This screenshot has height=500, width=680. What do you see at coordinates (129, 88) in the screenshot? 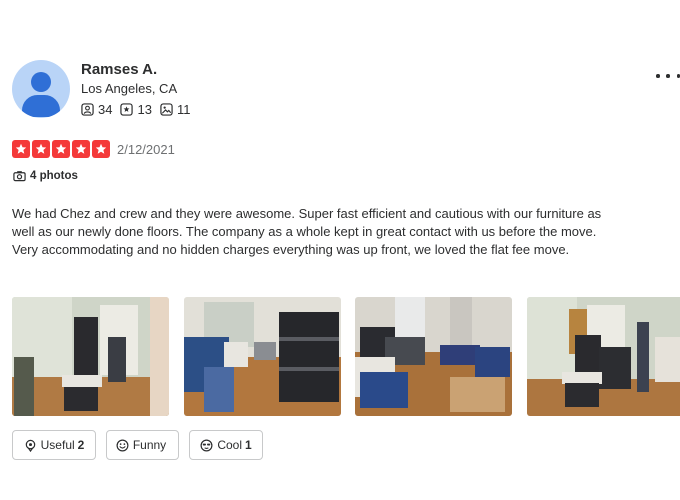
I see `reviewer-location: Los Angeles, CA` at bounding box center [129, 88].